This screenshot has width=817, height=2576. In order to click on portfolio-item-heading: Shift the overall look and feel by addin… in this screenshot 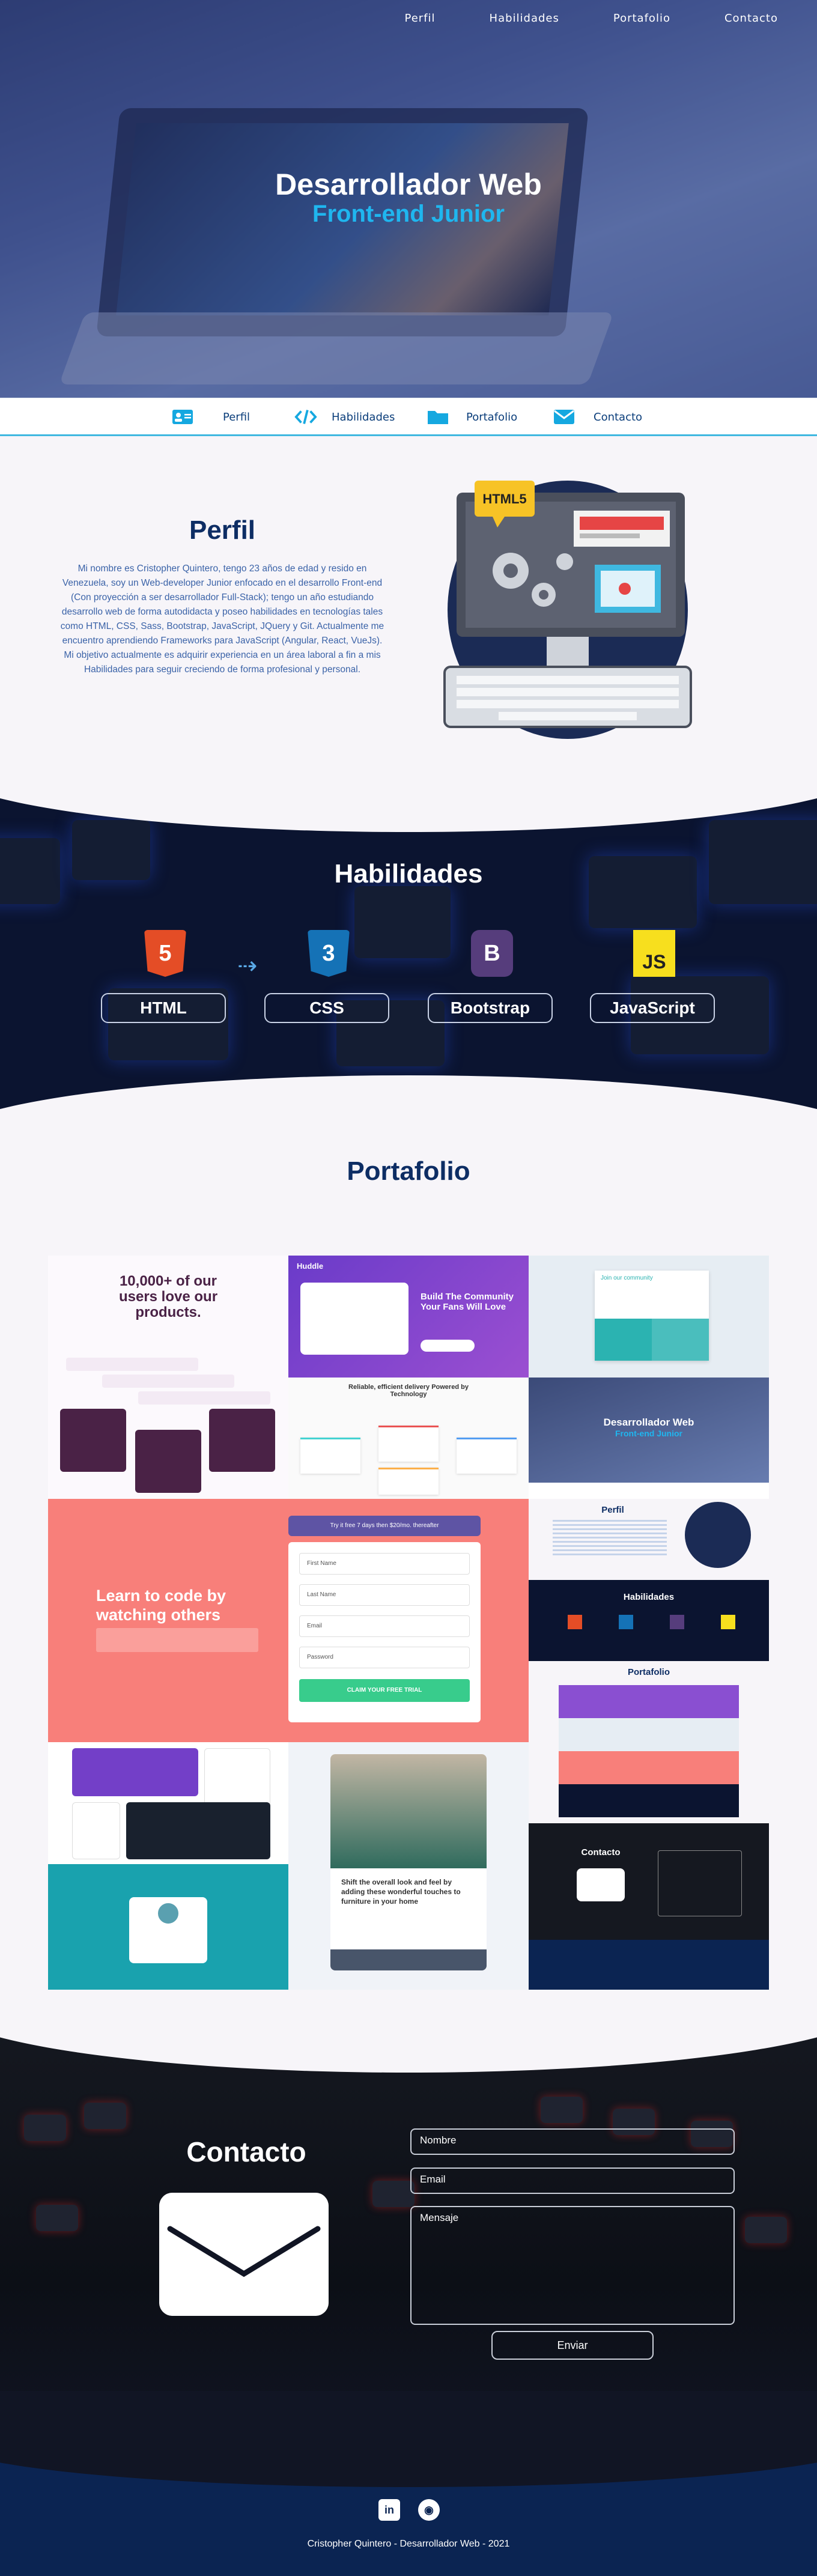, I will do `click(401, 1892)`.